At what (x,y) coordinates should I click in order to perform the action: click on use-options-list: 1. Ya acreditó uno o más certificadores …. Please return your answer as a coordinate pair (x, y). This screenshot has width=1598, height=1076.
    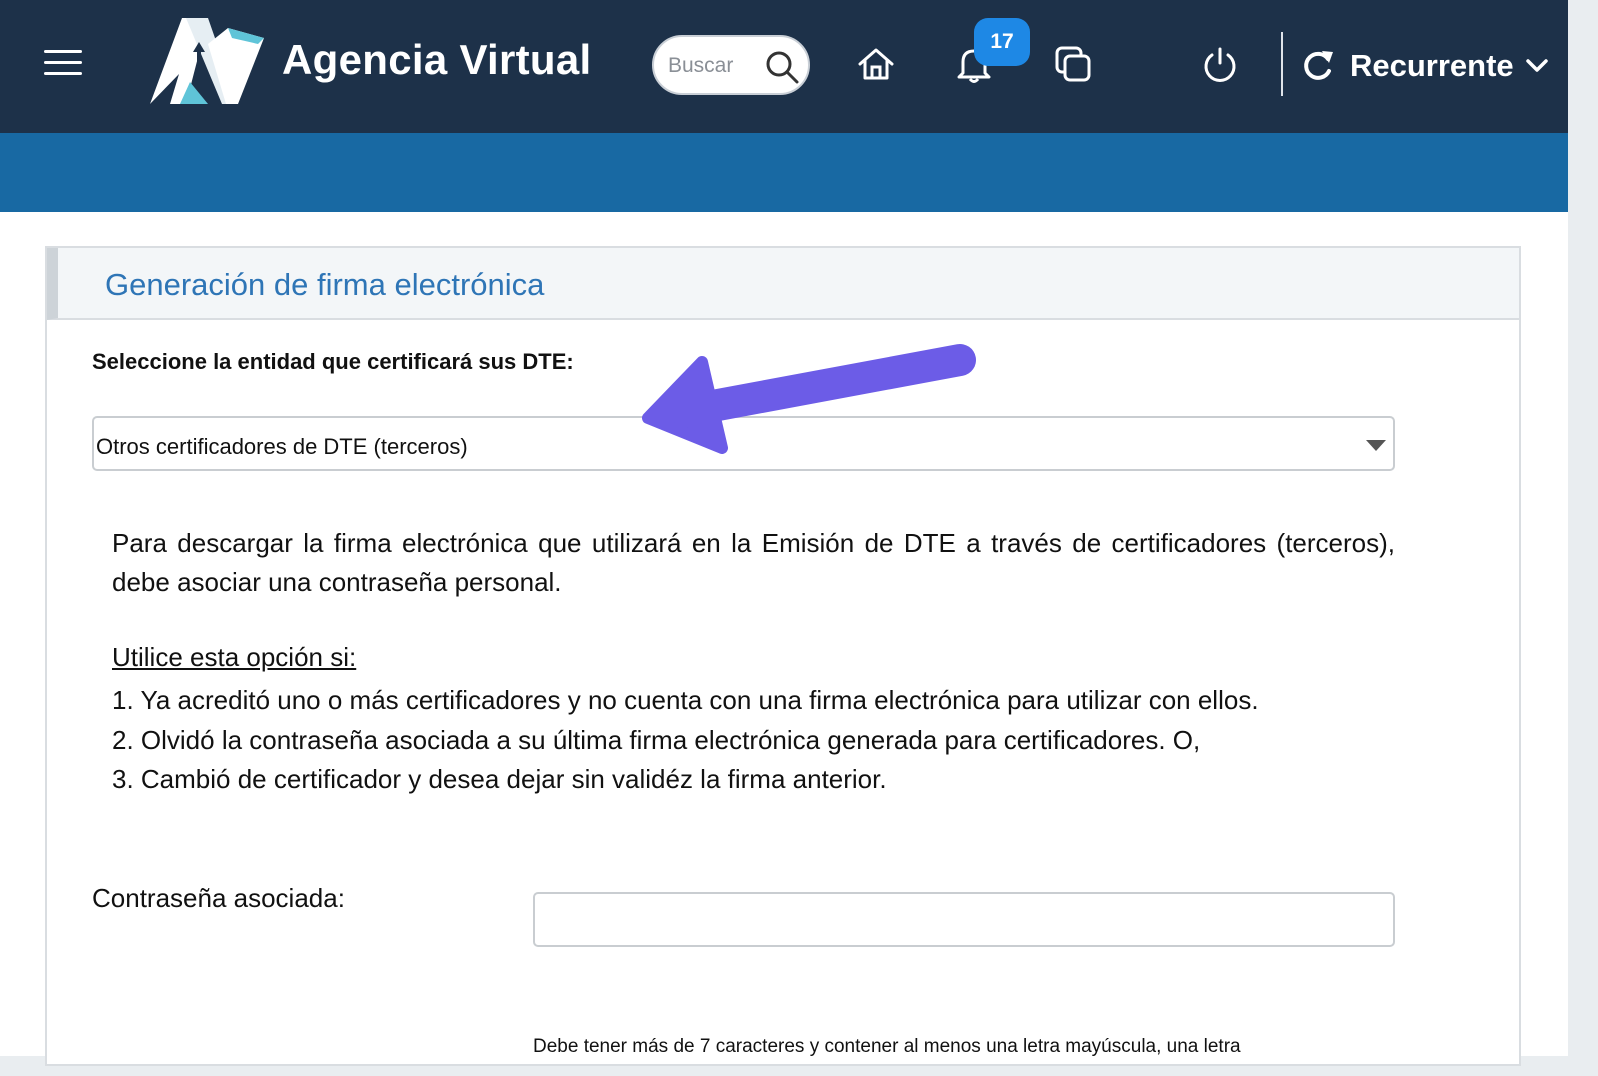
    Looking at the image, I should click on (685, 740).